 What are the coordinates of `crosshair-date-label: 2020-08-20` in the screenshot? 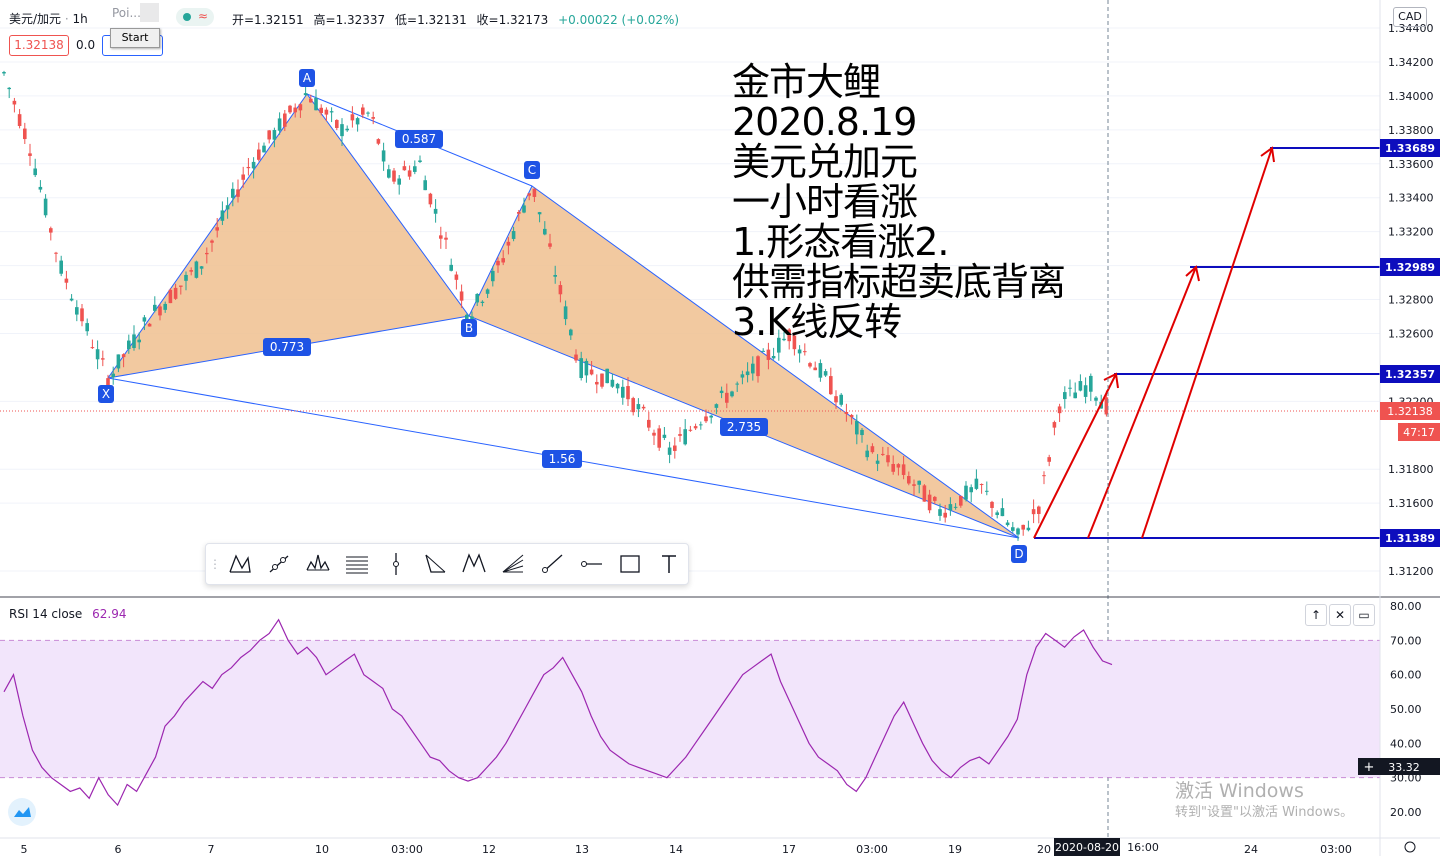 It's located at (1087, 847).